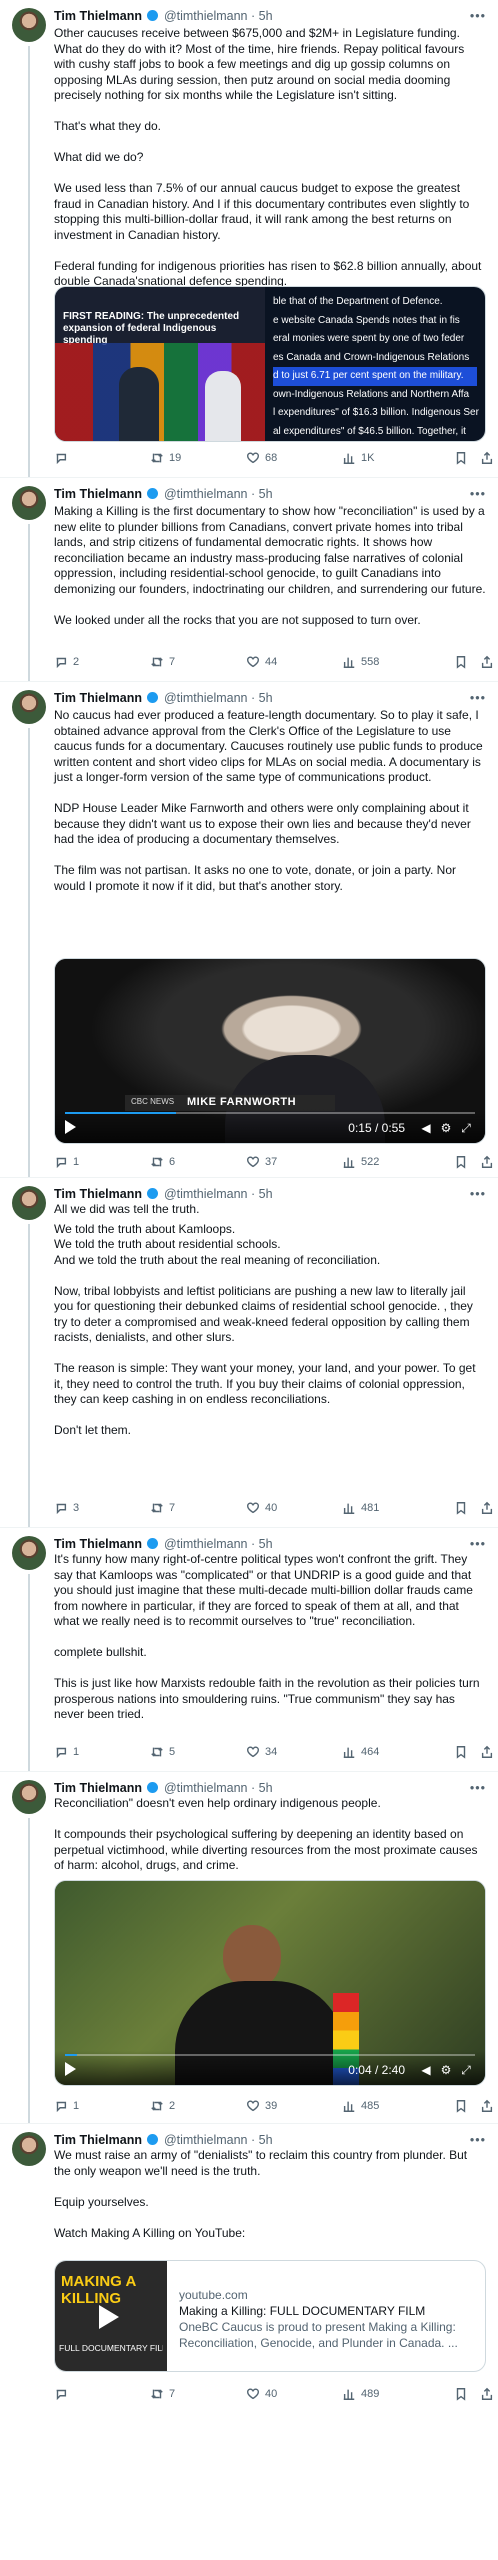  Describe the element at coordinates (360, 1162) in the screenshot. I see `views-button: 522` at that location.